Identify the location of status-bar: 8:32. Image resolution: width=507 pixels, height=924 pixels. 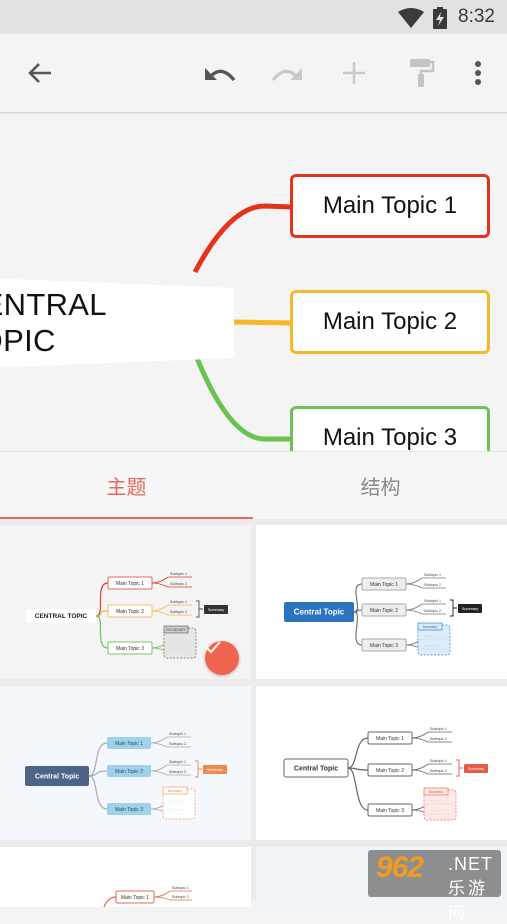
(253, 17).